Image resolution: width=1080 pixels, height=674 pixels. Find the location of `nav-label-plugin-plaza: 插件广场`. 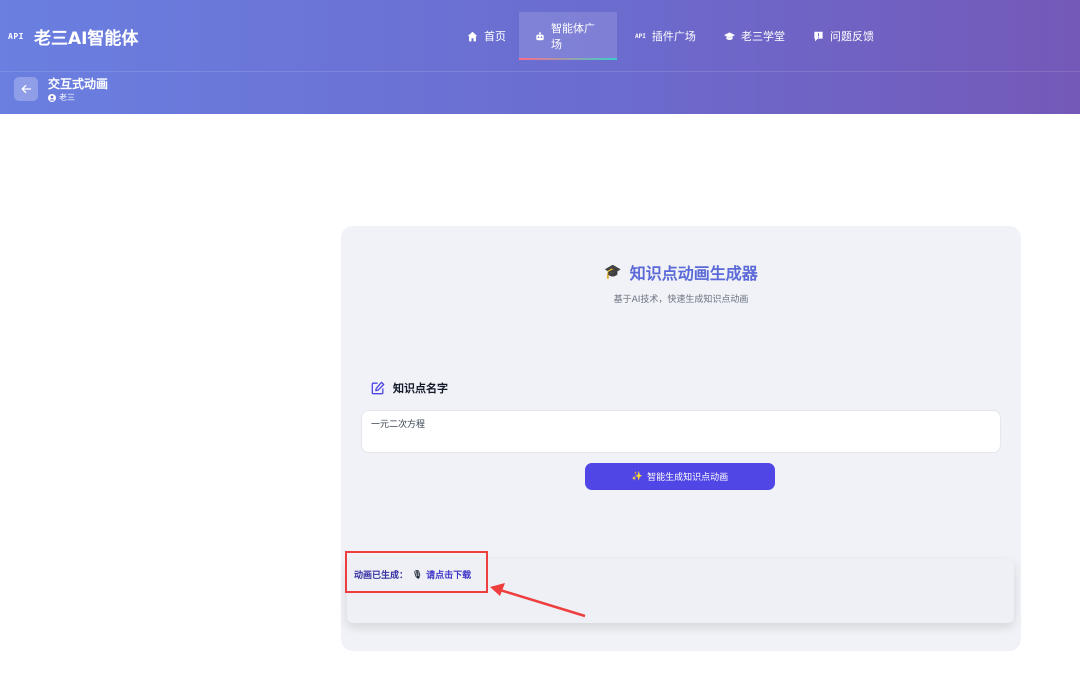

nav-label-plugin-plaza: 插件广场 is located at coordinates (673, 36).